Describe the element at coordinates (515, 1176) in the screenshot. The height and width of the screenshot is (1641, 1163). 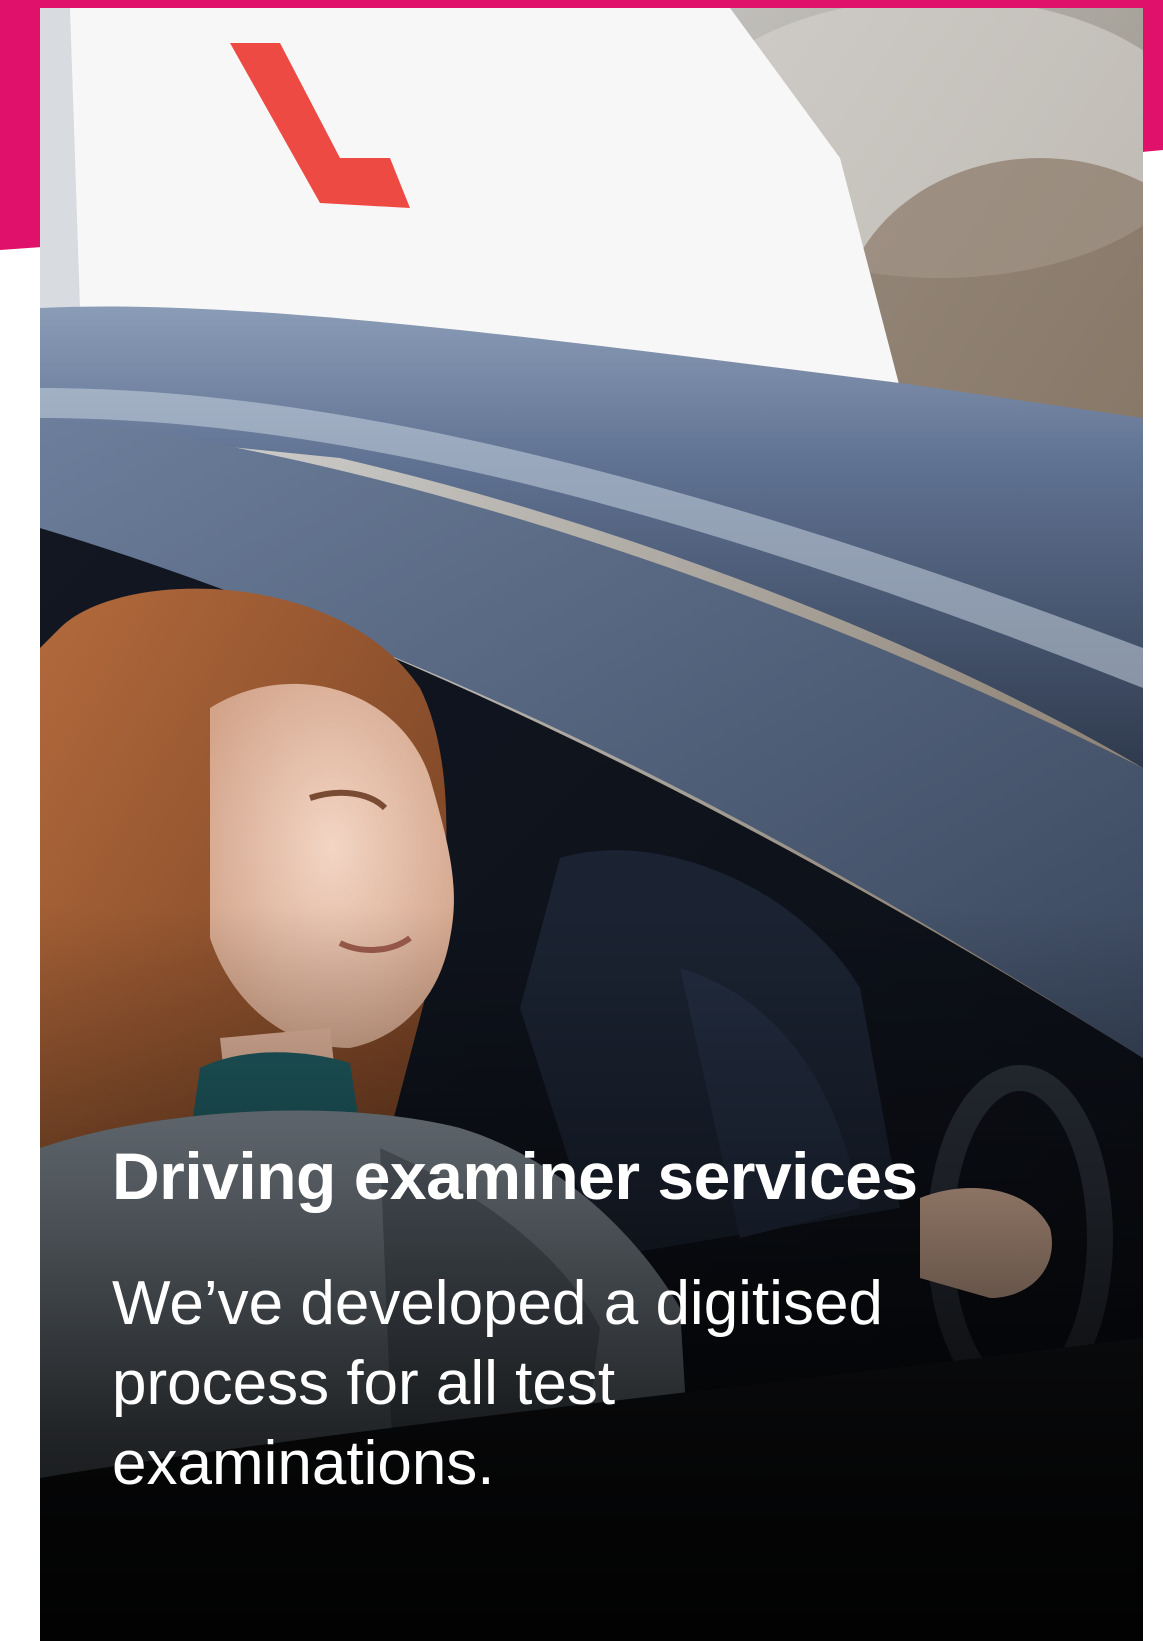
I see `card-title: Driving examiner services` at that location.